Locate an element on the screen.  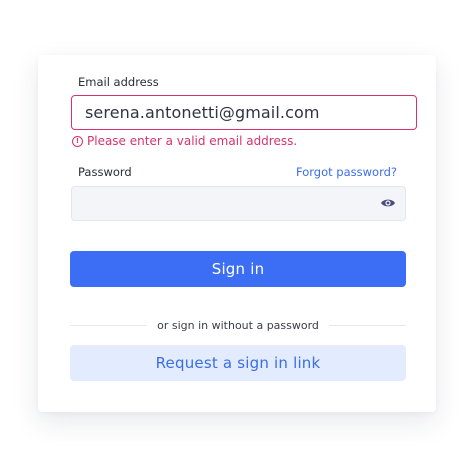
error-icon: ! is located at coordinates (77, 141).